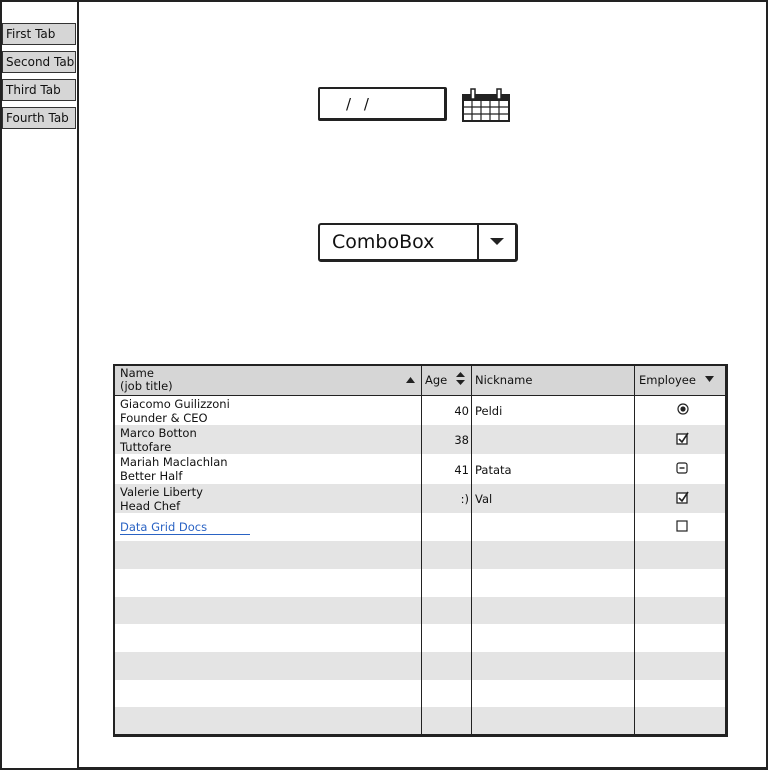  What do you see at coordinates (555, 380) in the screenshot?
I see `column-header-nickname: Nickname` at bounding box center [555, 380].